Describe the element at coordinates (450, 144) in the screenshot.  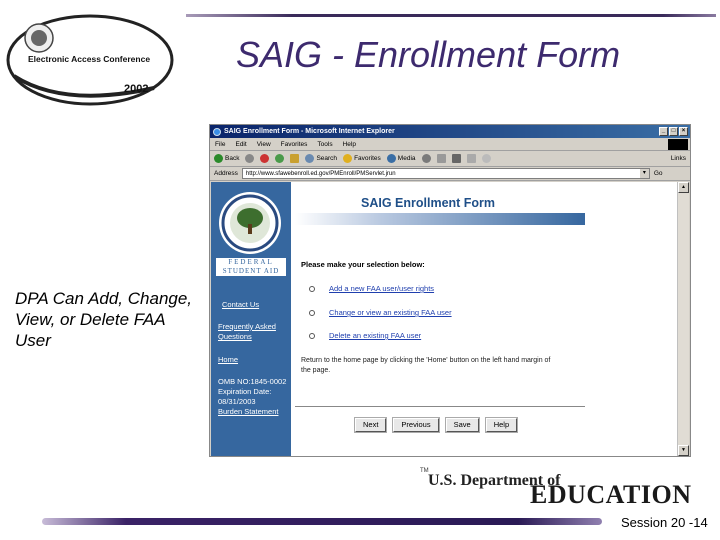
I see `menu-bar: File Edit View Favorites Tools Help` at that location.